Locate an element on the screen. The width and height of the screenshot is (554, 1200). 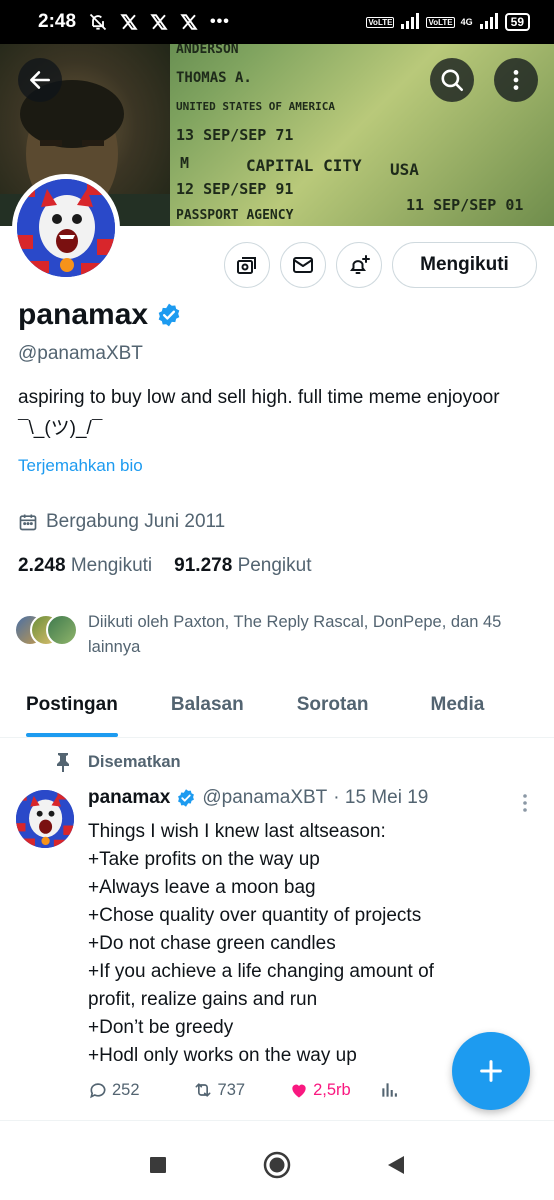
banner-text-line: 12 SEP/SEP 91 is located at coordinates (235, 189).